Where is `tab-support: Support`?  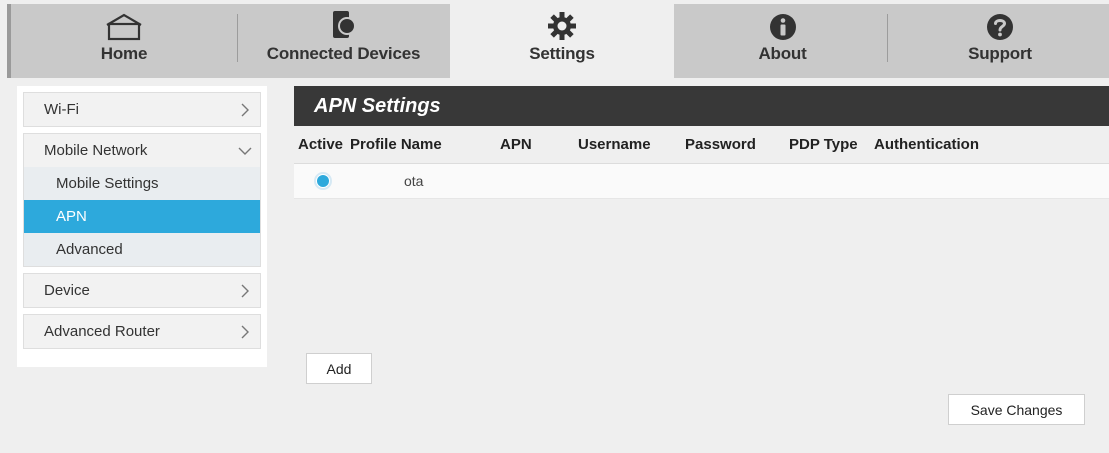
tab-support: Support is located at coordinates (1000, 41).